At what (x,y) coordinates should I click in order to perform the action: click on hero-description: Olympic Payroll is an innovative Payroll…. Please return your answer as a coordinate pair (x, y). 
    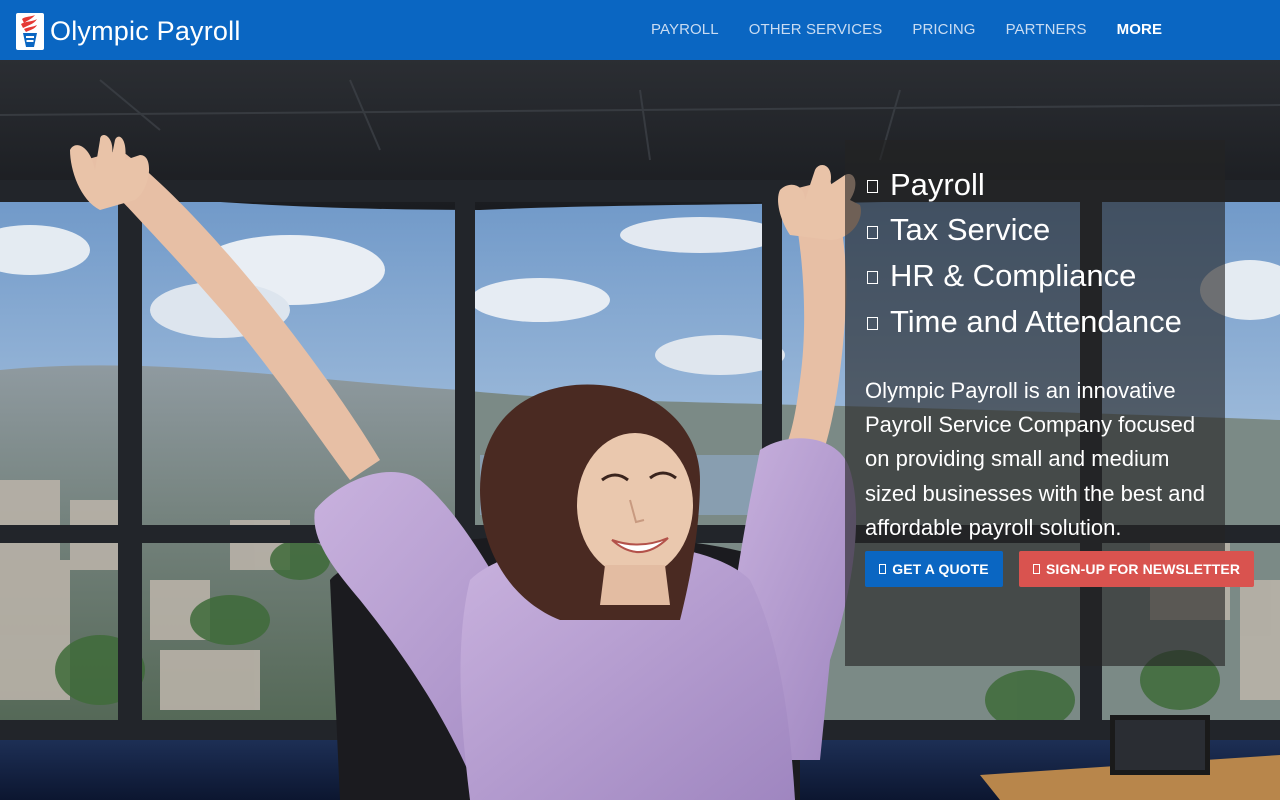
    Looking at the image, I should click on (1035, 459).